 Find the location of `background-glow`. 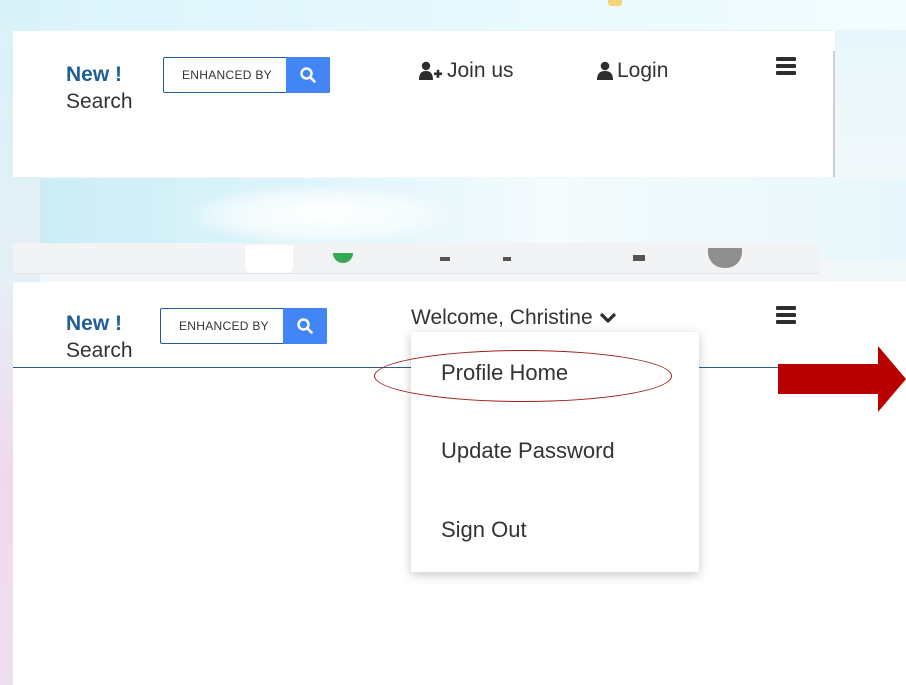

background-glow is located at coordinates (320, 215).